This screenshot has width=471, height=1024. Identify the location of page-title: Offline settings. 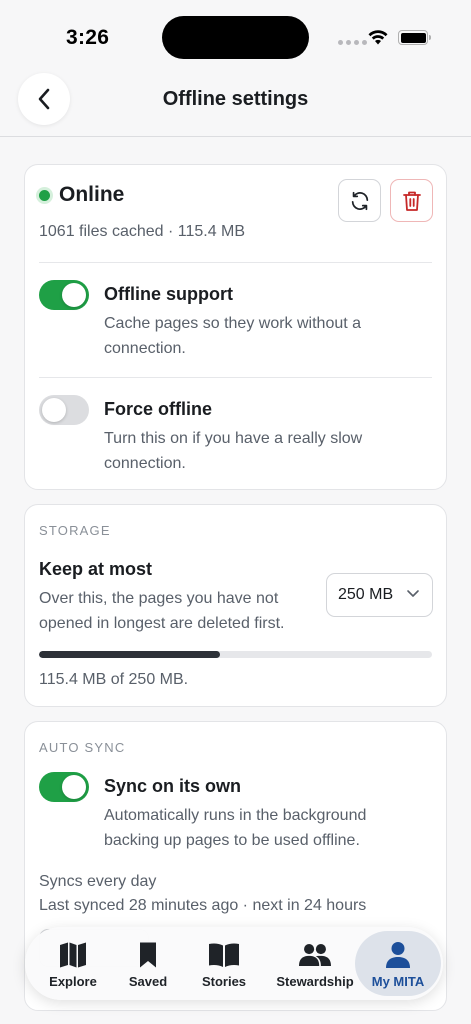
(235, 99).